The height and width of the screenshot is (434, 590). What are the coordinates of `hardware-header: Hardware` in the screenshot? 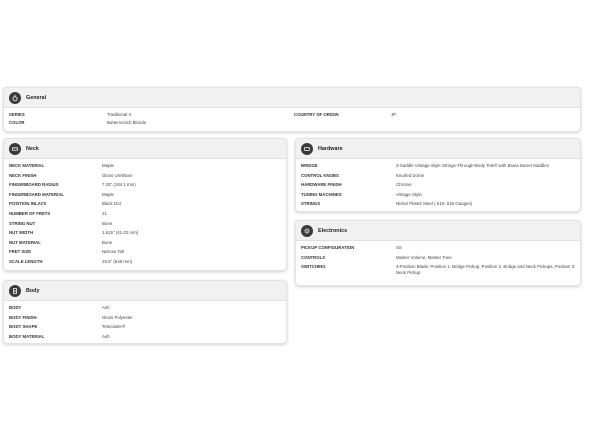 It's located at (438, 149).